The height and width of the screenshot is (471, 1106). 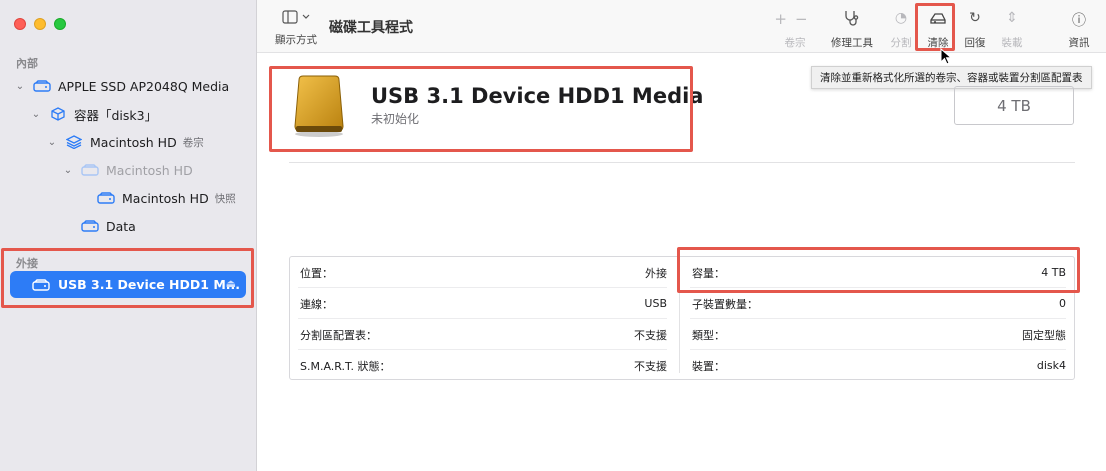 I want to click on close-window-button, so click(x=20, y=24).